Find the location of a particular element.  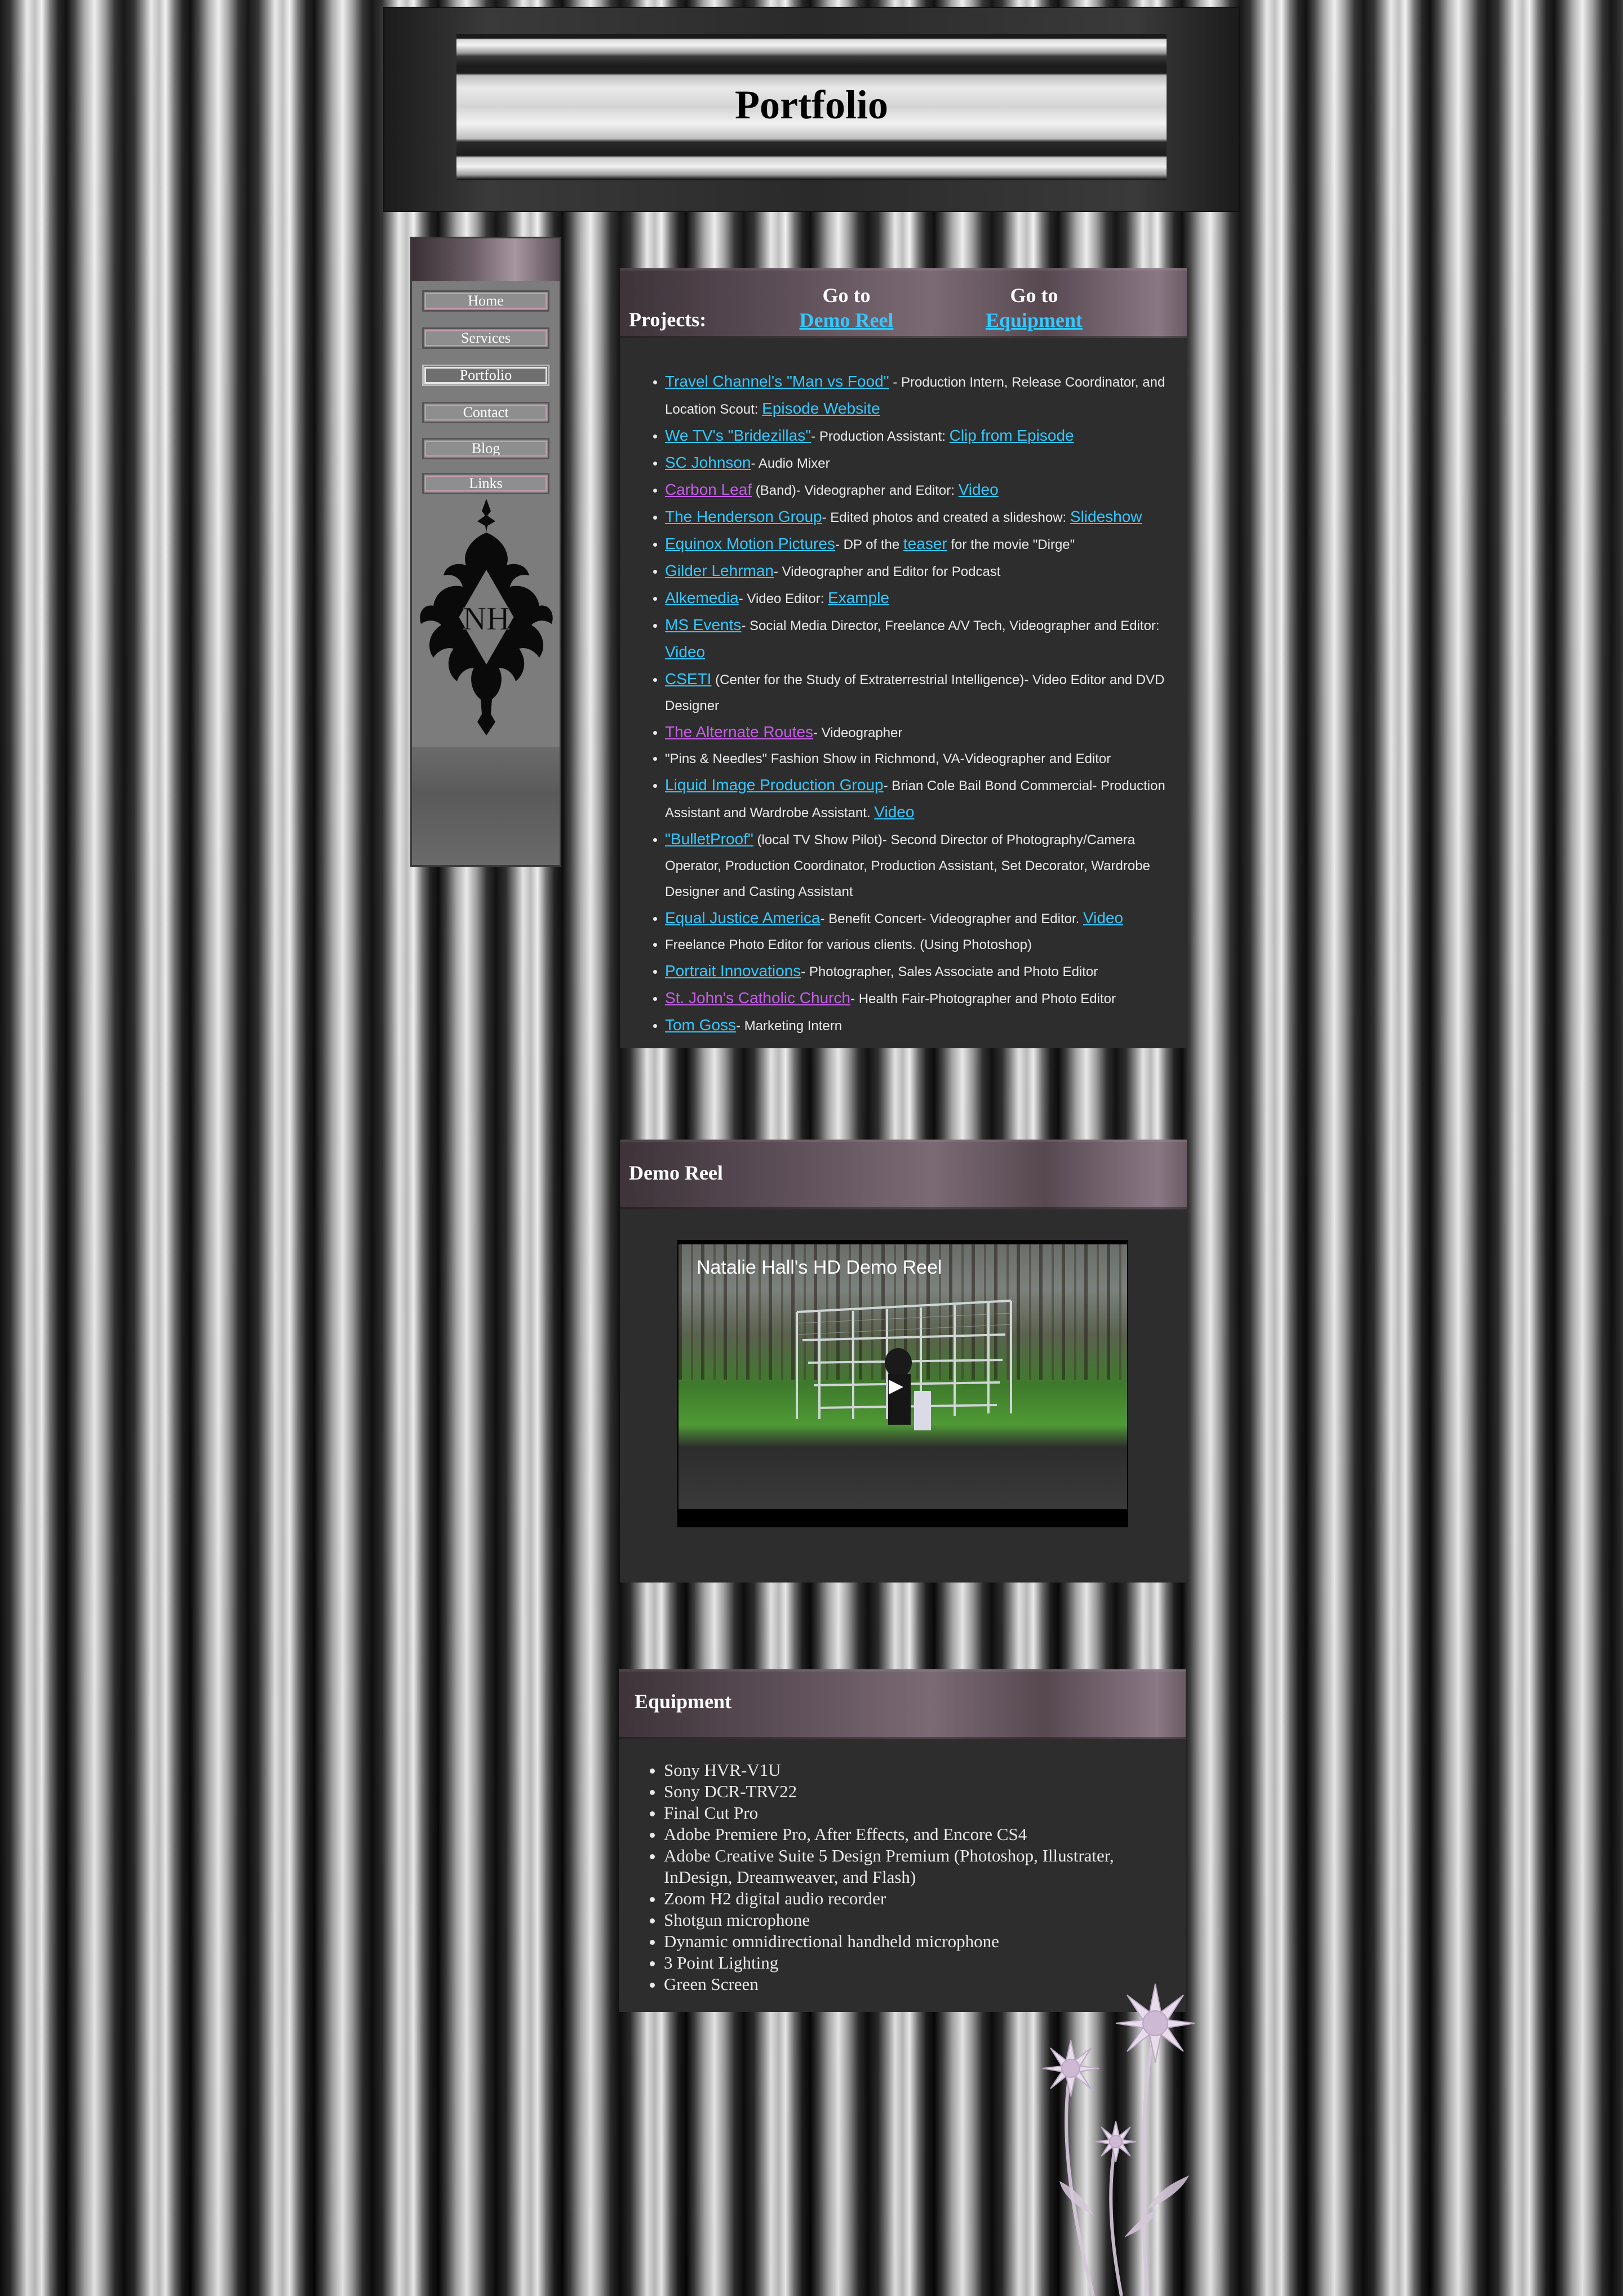

demo-reel-panel: Demo Reel Natalie Hall's HD Demo Reel ▶ is located at coordinates (904, 1361).